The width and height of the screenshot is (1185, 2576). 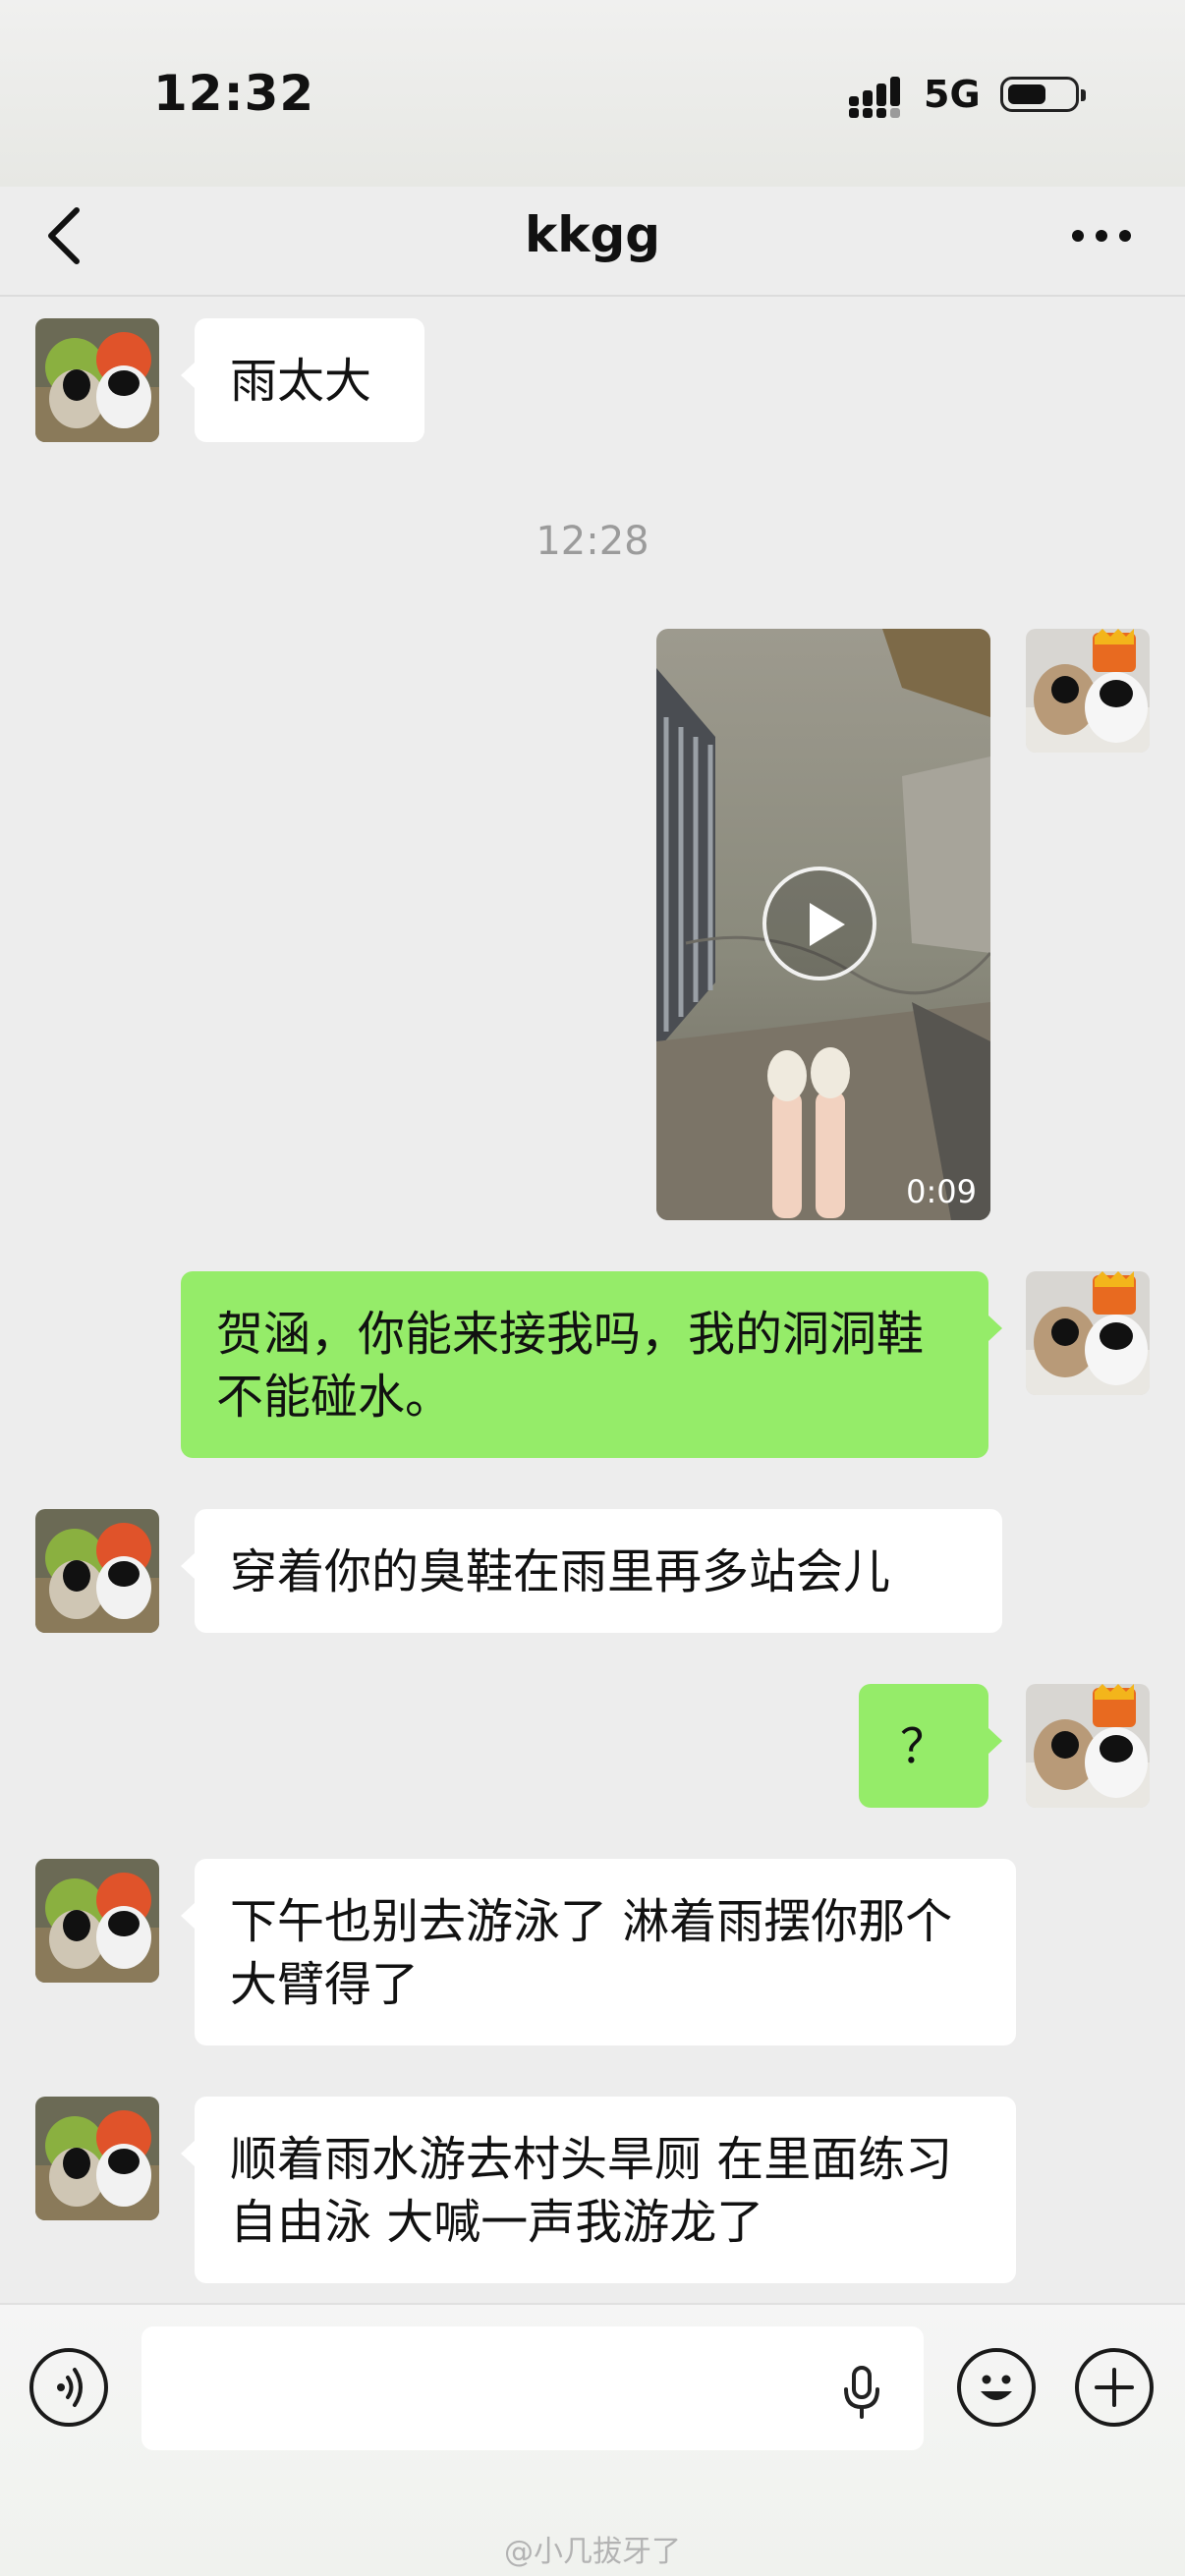 What do you see at coordinates (592, 296) in the screenshot?
I see `header-divider` at bounding box center [592, 296].